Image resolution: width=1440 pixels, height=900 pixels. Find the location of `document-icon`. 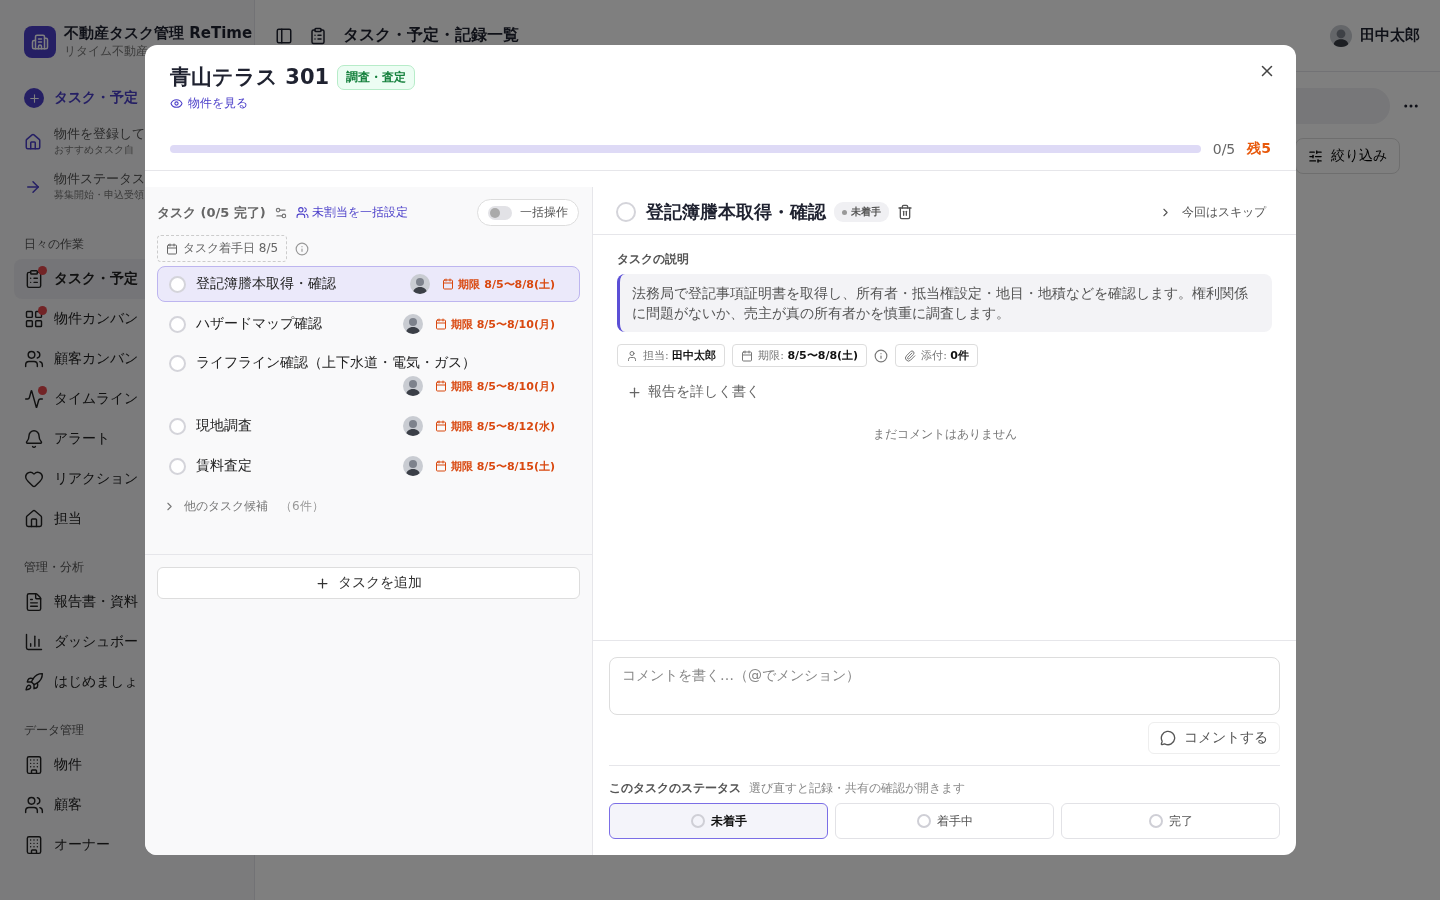

document-icon is located at coordinates (34, 602).